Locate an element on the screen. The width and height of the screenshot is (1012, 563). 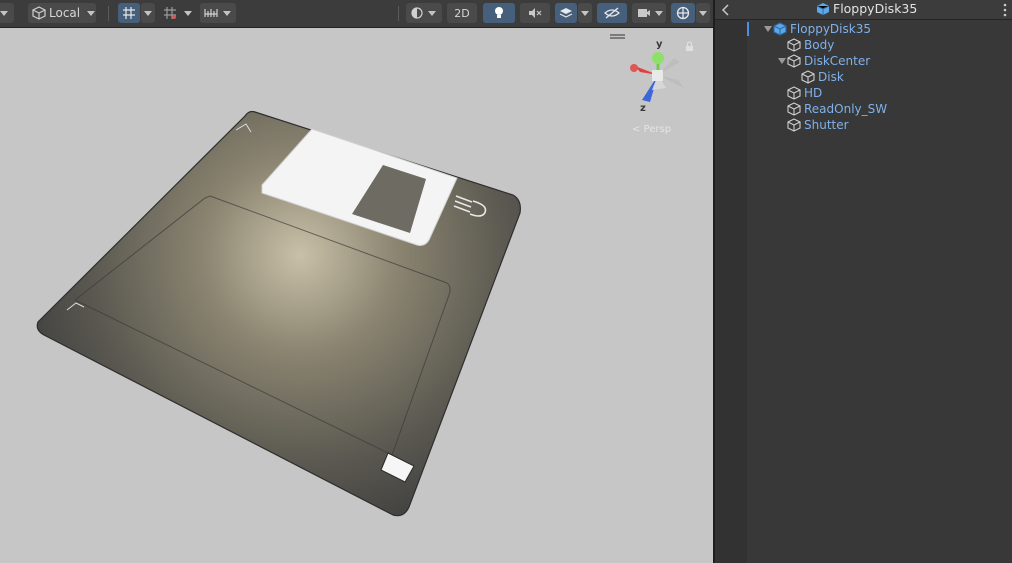
hierarchy-header: FloppyDisk35 is located at coordinates (863, 10).